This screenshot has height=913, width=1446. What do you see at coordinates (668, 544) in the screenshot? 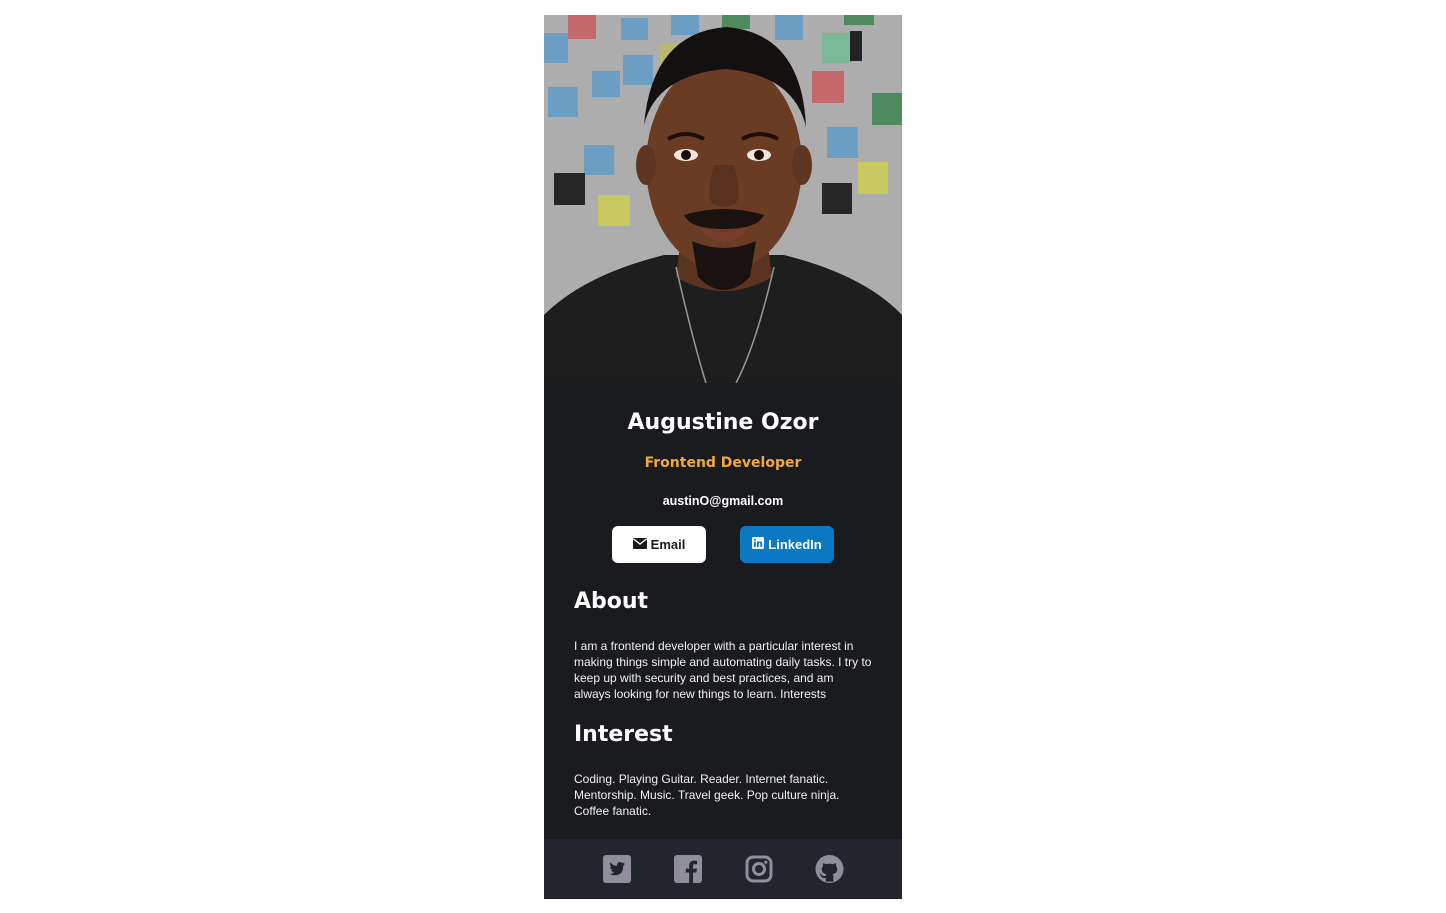
I see `email-button-label: Email` at bounding box center [668, 544].